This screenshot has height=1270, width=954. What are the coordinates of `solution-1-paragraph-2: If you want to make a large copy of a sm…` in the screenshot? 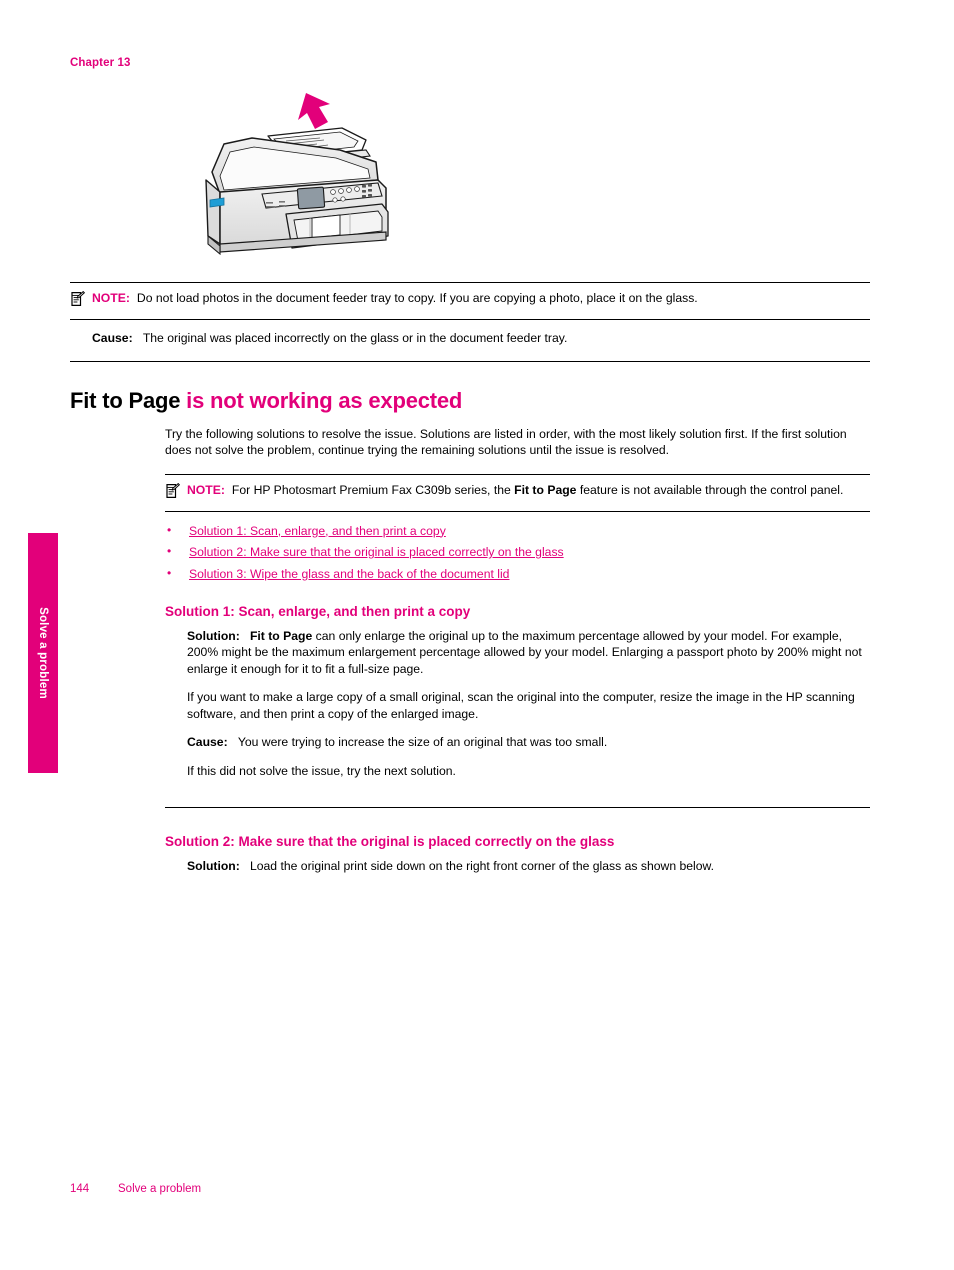 It's located at (521, 705).